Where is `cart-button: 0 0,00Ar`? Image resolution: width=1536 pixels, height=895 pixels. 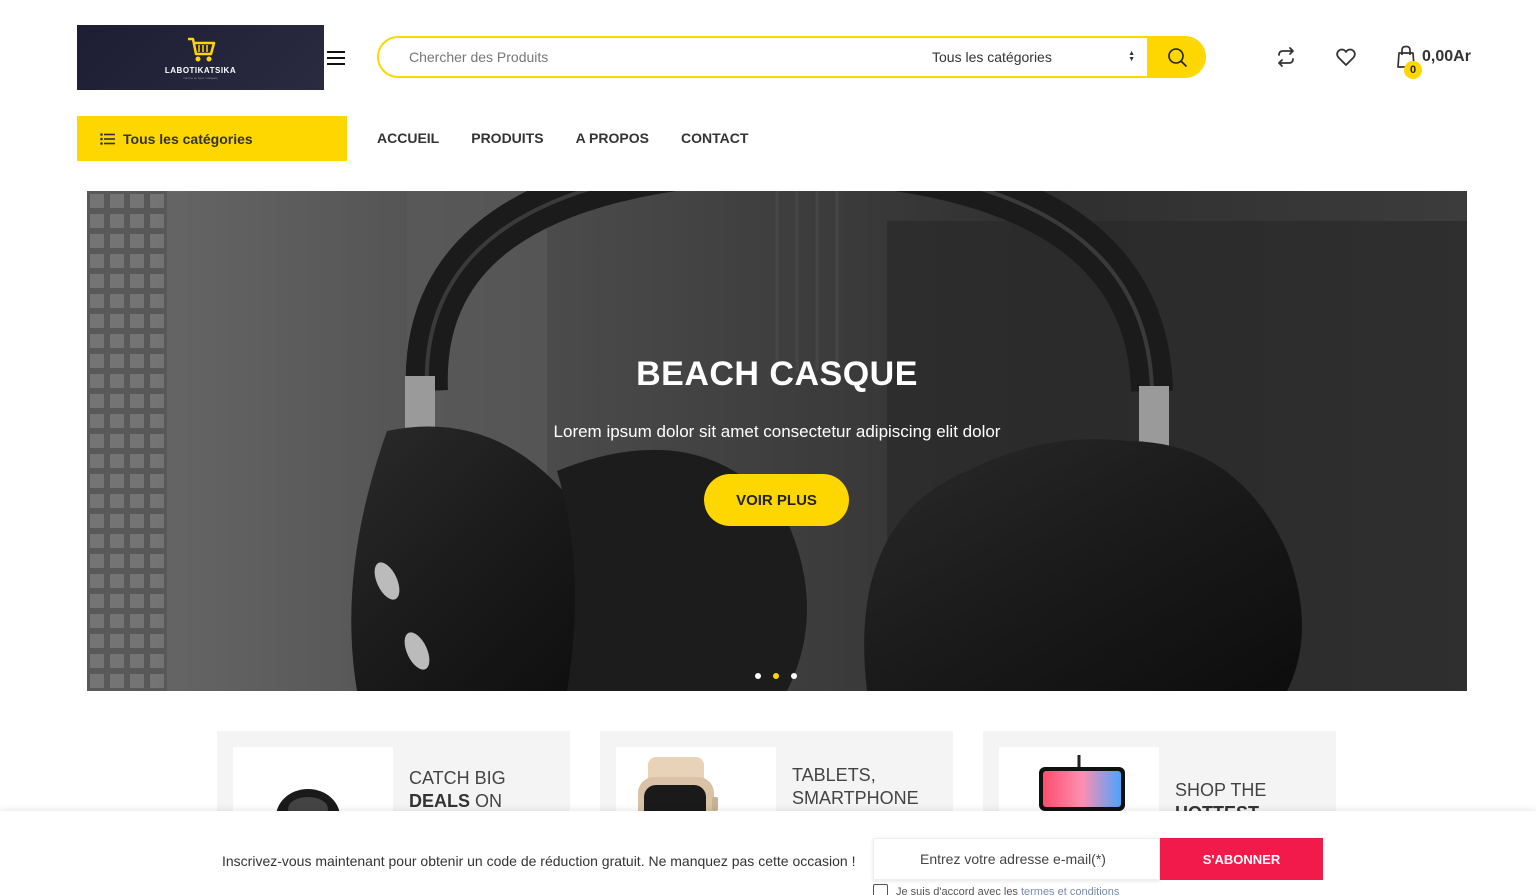
cart-button: 0 0,00Ar is located at coordinates (1433, 62).